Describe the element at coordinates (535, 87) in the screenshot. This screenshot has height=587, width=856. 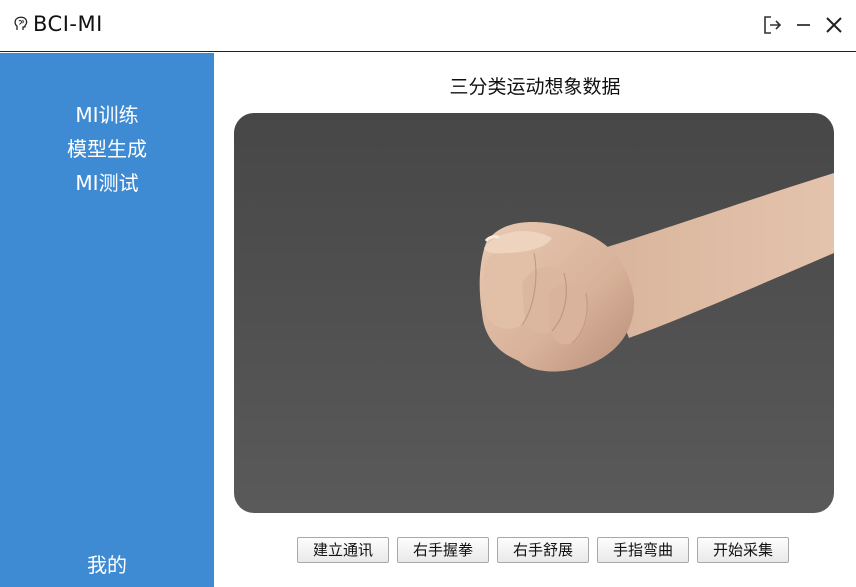
I see `page-title: 三分类运动想象数据` at that location.